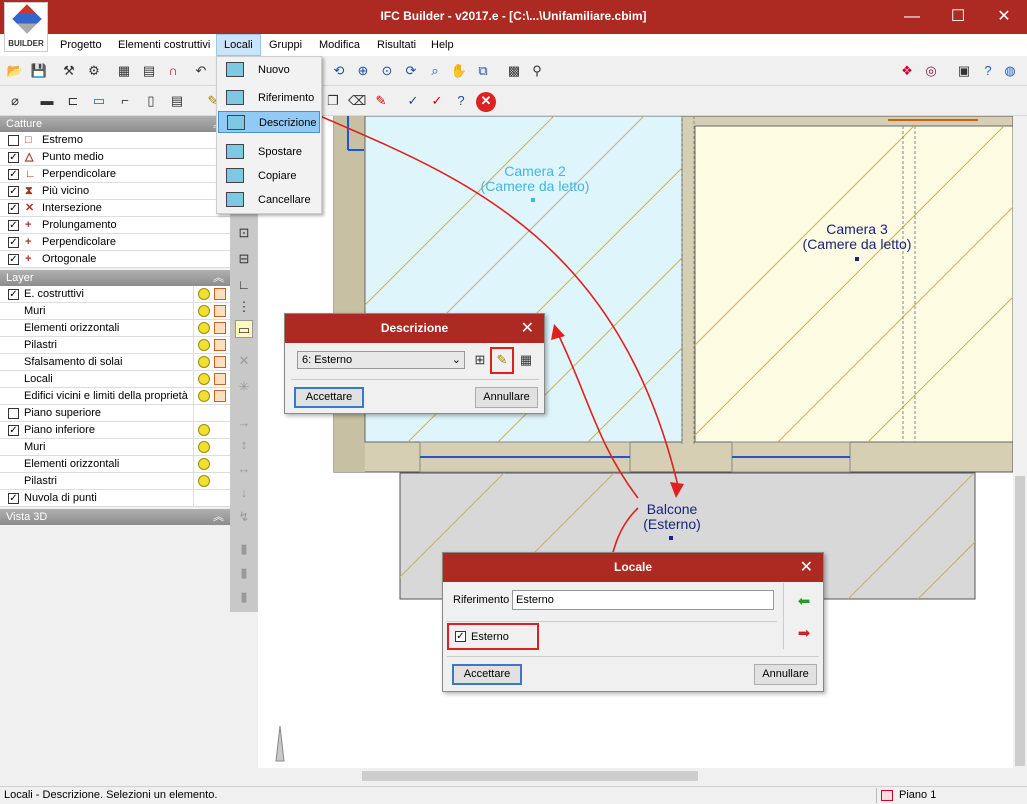 The height and width of the screenshot is (804, 1027). What do you see at coordinates (115, 157) in the screenshot?
I see `list-item: ✓ △ Punto medio` at bounding box center [115, 157].